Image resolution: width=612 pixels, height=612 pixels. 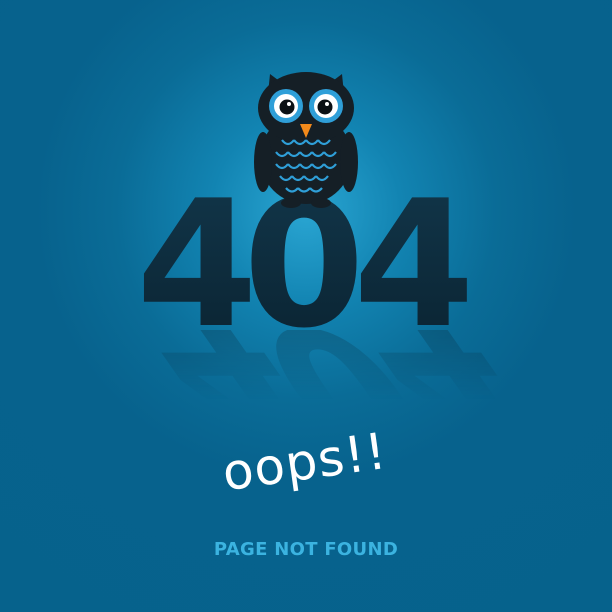 I want to click on page-not-found-message: PAGE NOT FOUND, so click(x=306, y=549).